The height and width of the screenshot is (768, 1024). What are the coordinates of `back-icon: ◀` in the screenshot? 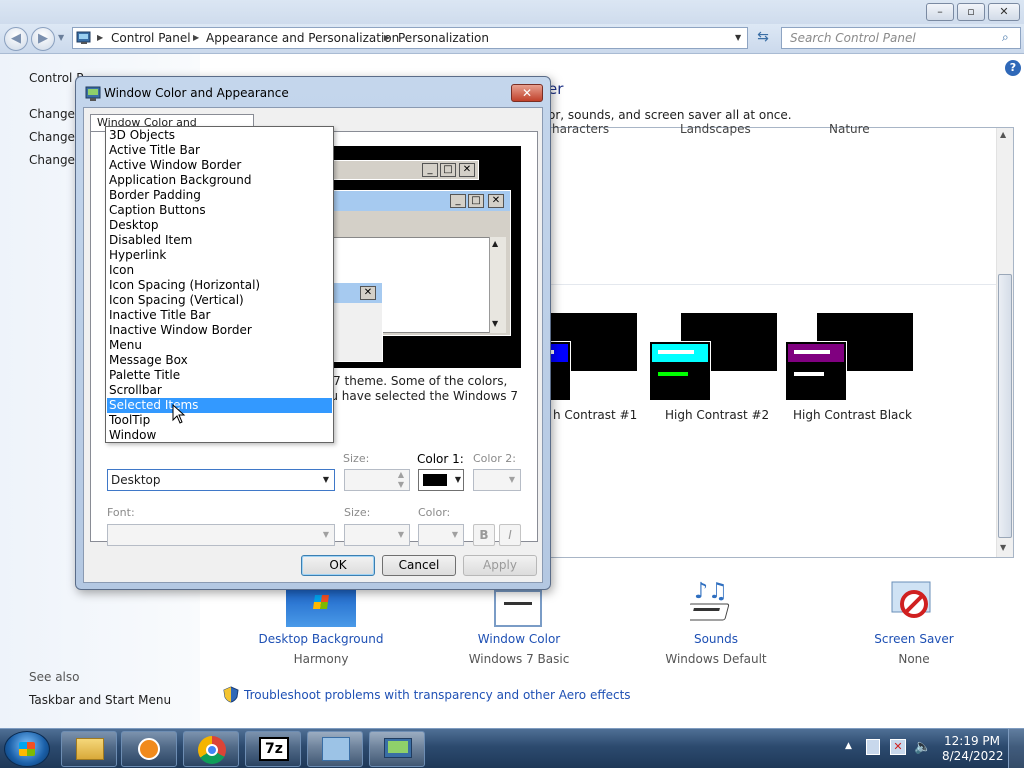 It's located at (16, 39).